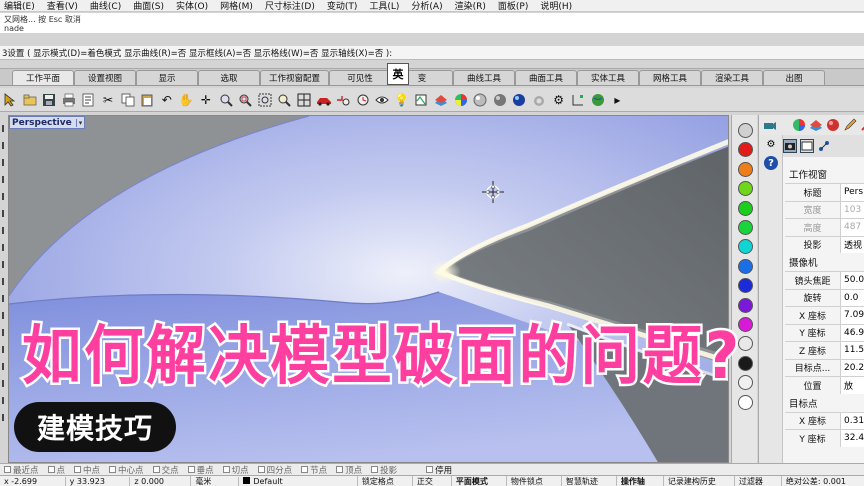 The width and height of the screenshot is (864, 486). Describe the element at coordinates (632, 481) in the screenshot. I see `gumball-toggle: 操作轴` at that location.